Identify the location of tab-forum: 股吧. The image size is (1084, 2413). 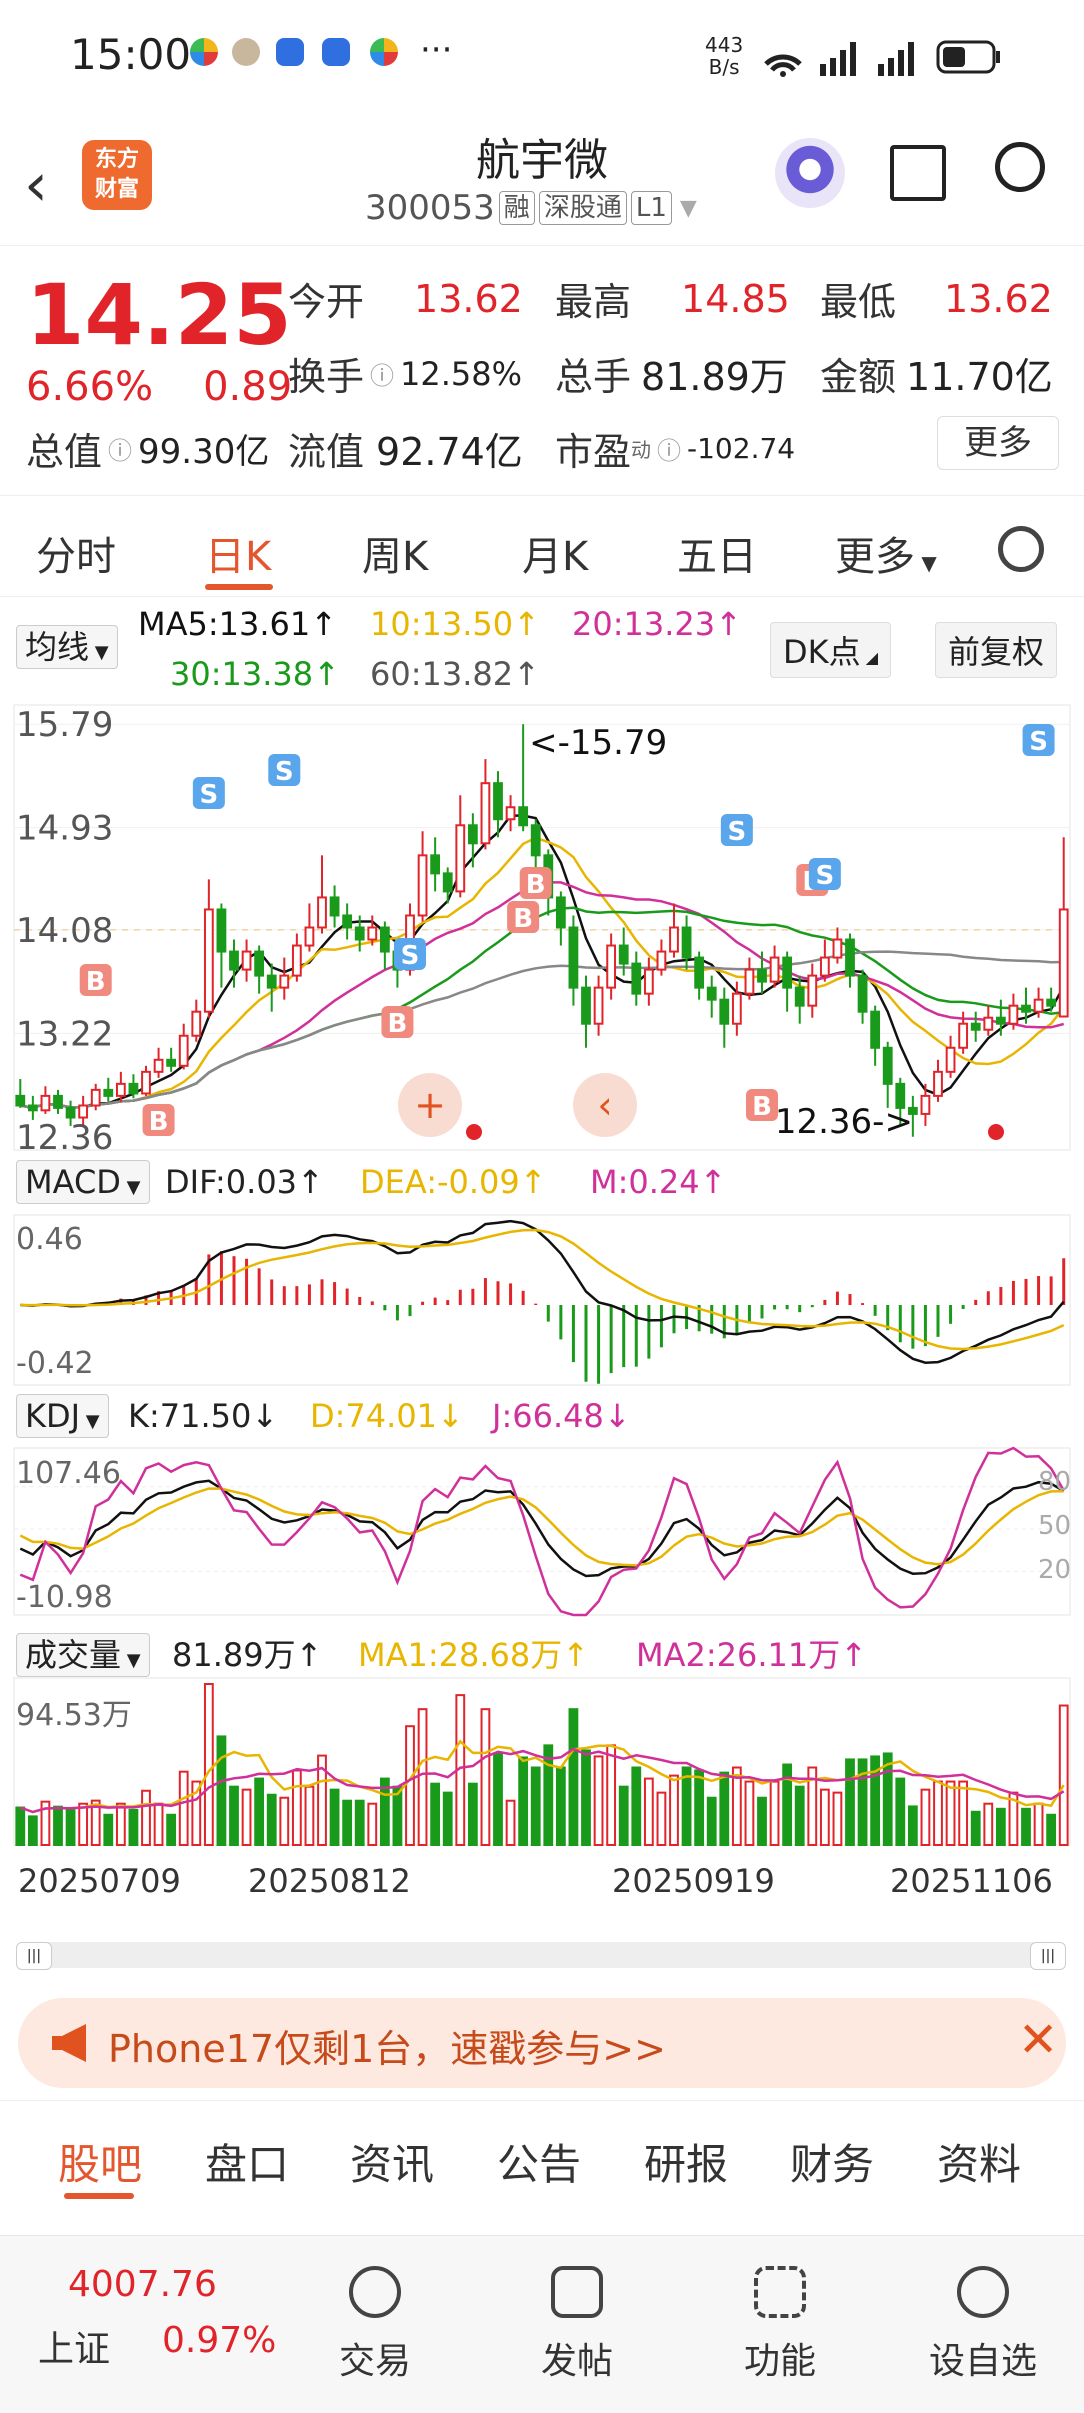
(100, 2161).